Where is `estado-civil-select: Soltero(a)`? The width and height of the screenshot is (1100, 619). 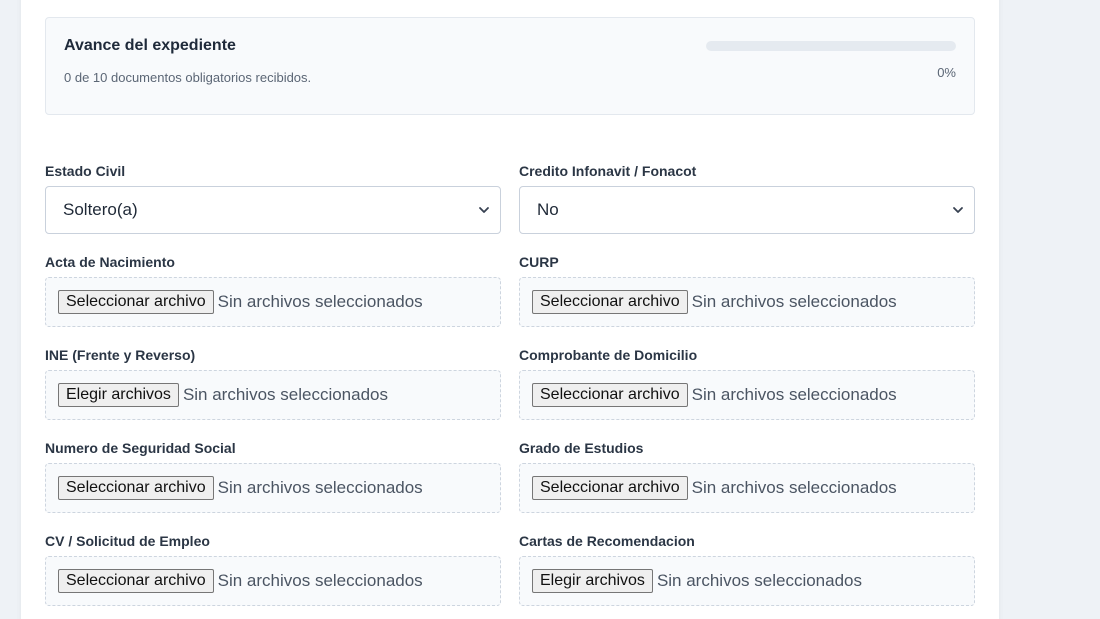 estado-civil-select: Soltero(a) is located at coordinates (273, 210).